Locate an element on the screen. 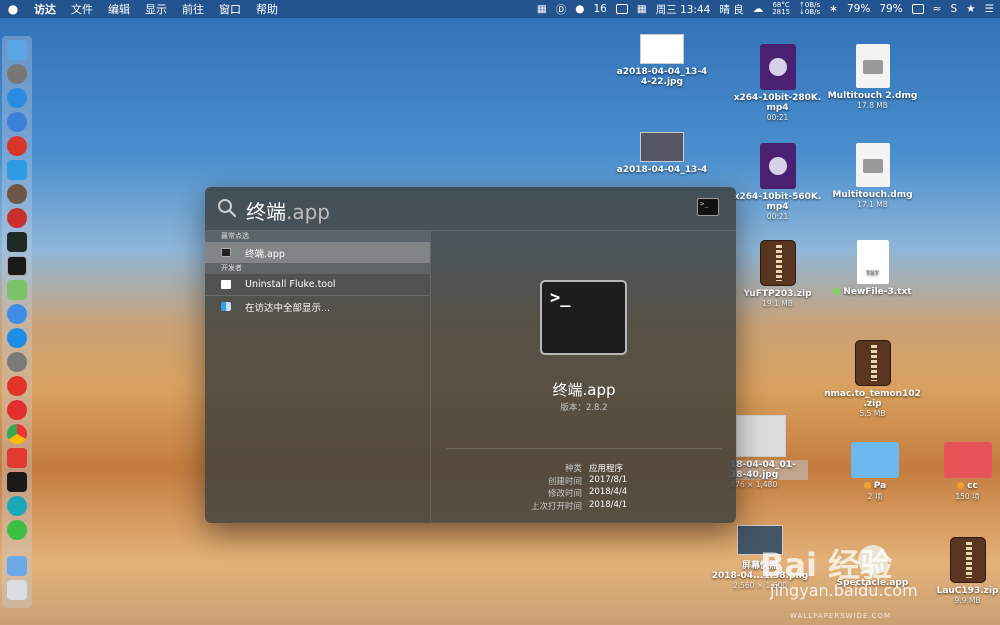  iterm-icon is located at coordinates (17, 482).